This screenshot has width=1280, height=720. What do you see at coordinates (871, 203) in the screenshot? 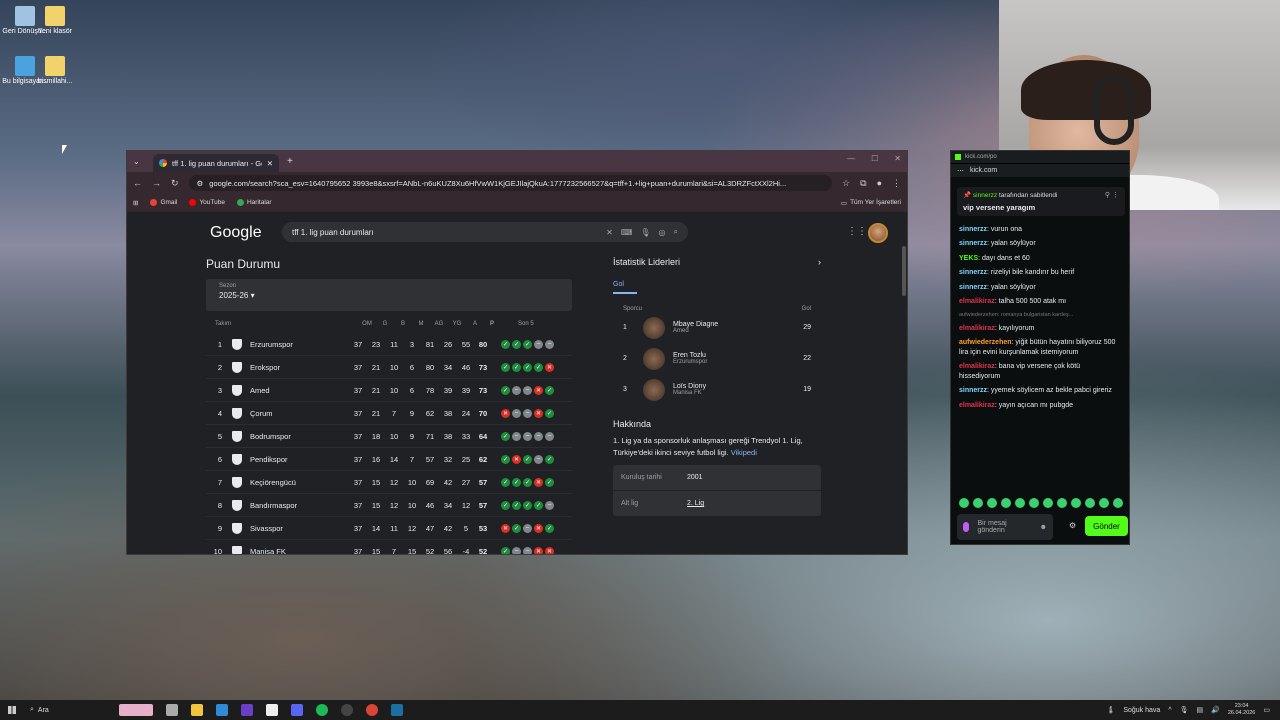
I see `all-bookmarks: ▭ Tüm Yer İşaretleri` at bounding box center [871, 203].